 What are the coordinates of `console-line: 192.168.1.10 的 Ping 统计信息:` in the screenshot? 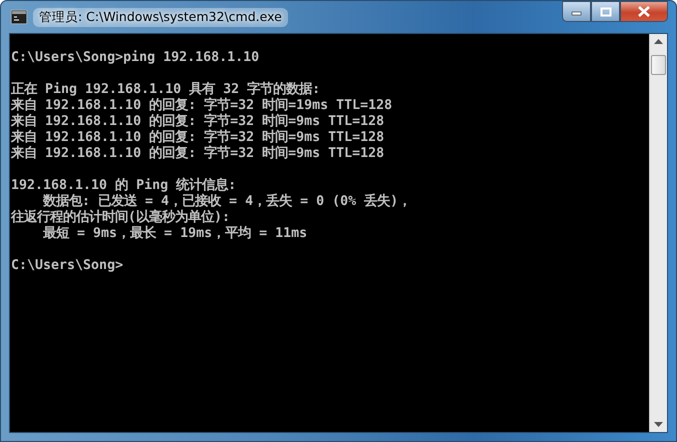 It's located at (124, 186).